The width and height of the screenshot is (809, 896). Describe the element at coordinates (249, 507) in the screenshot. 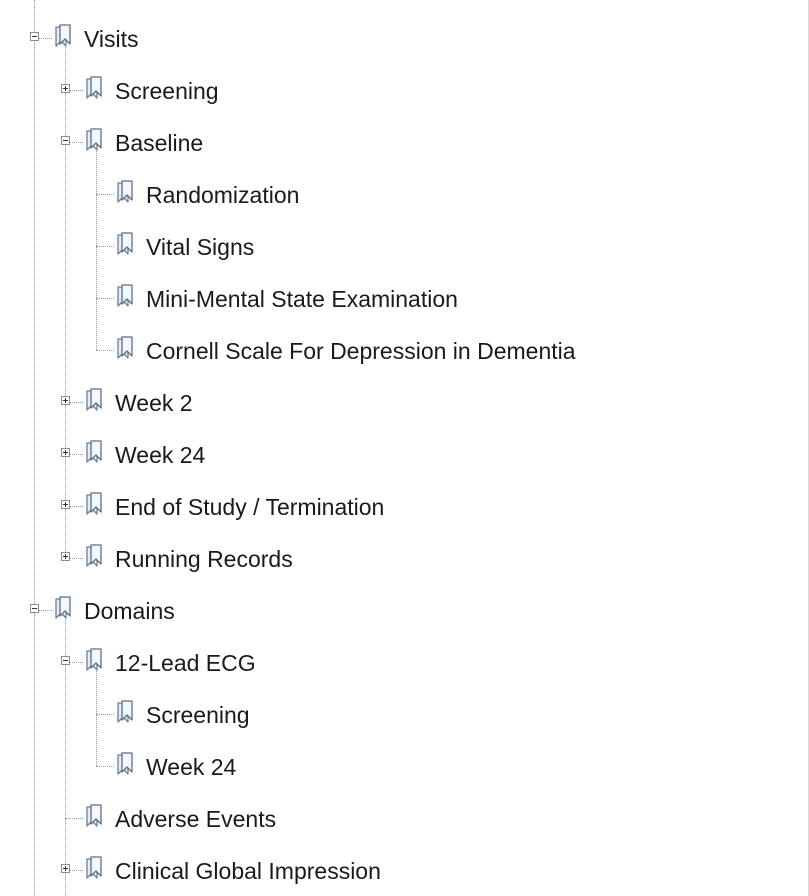

I see `tree-node-label: End of Study / Termination` at that location.